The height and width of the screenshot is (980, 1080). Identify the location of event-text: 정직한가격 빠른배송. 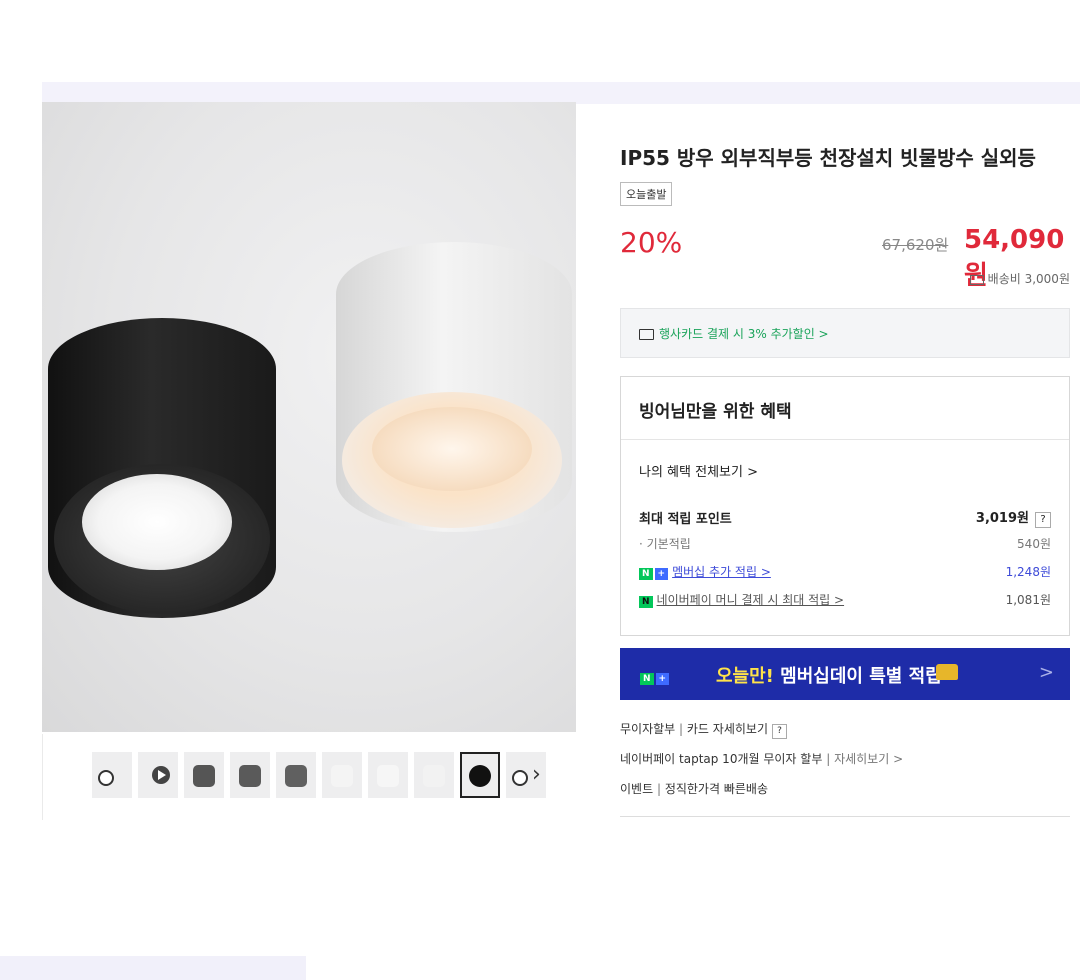
(716, 789).